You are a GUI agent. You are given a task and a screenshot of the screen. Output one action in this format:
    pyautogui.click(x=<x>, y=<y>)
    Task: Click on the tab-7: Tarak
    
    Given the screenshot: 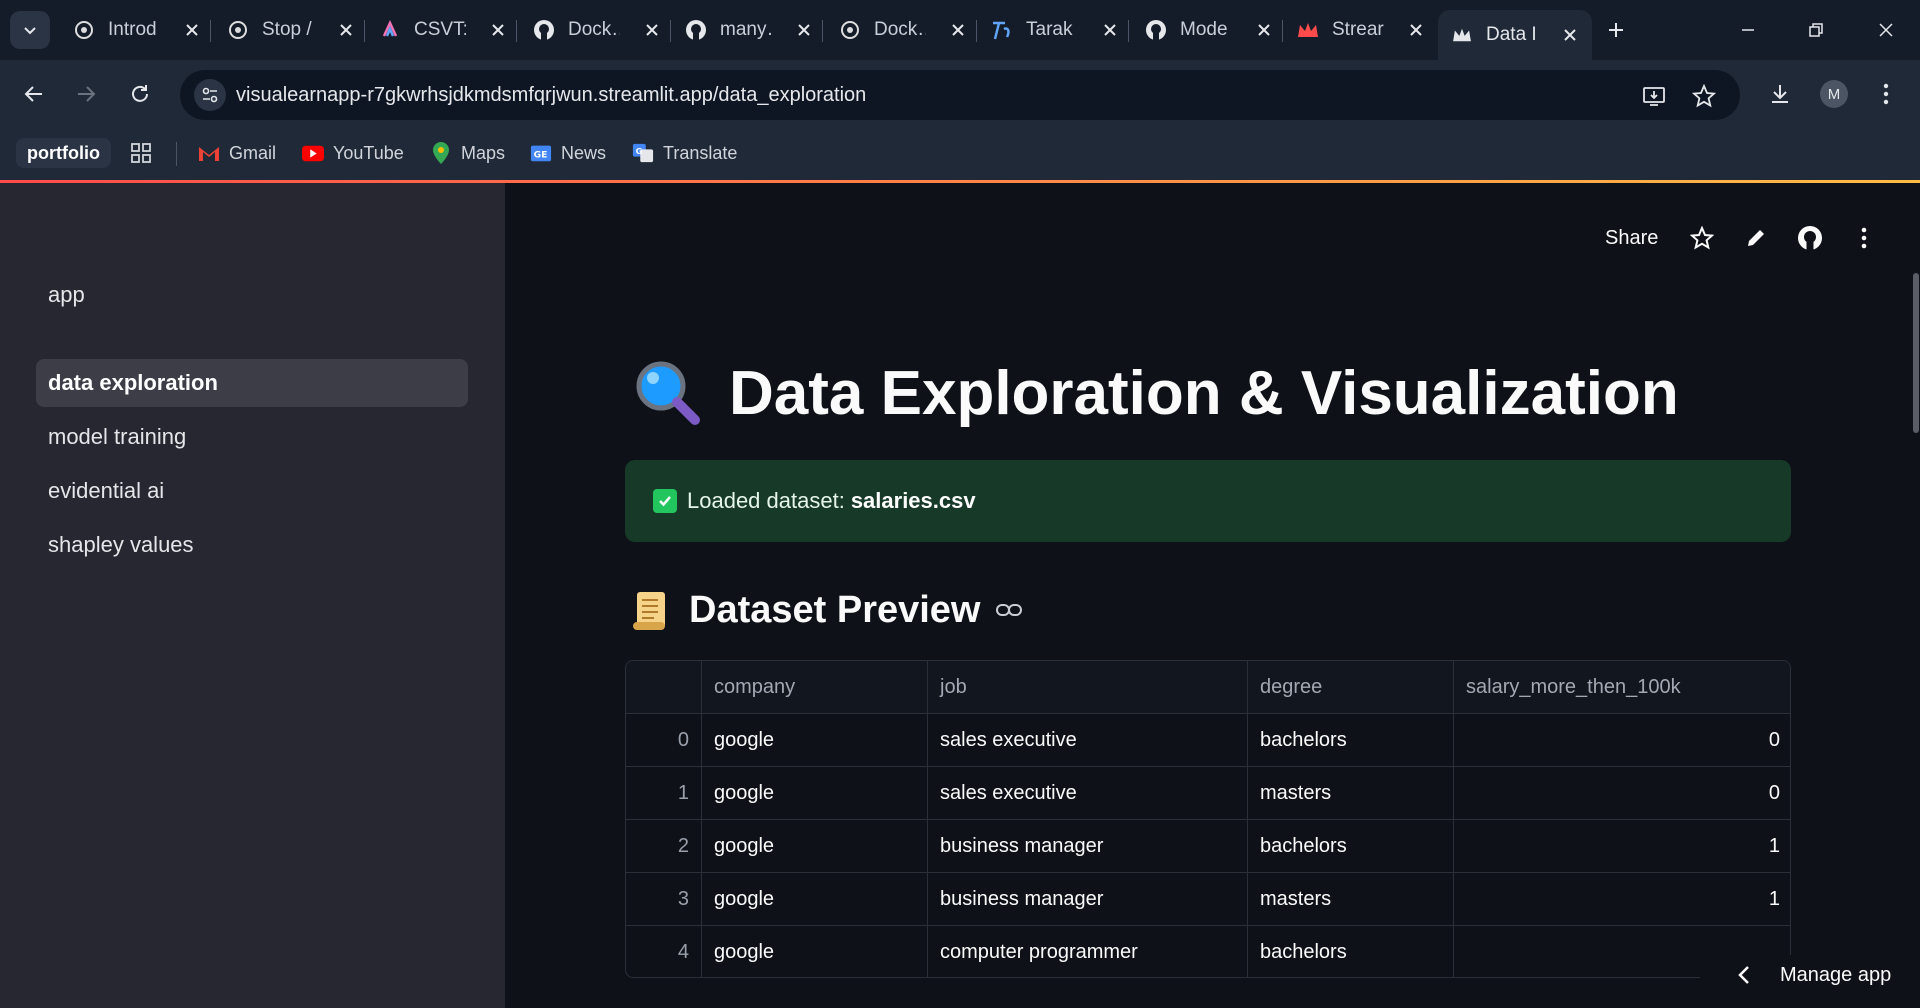 What is the action you would take?
    pyautogui.click(x=1055, y=30)
    